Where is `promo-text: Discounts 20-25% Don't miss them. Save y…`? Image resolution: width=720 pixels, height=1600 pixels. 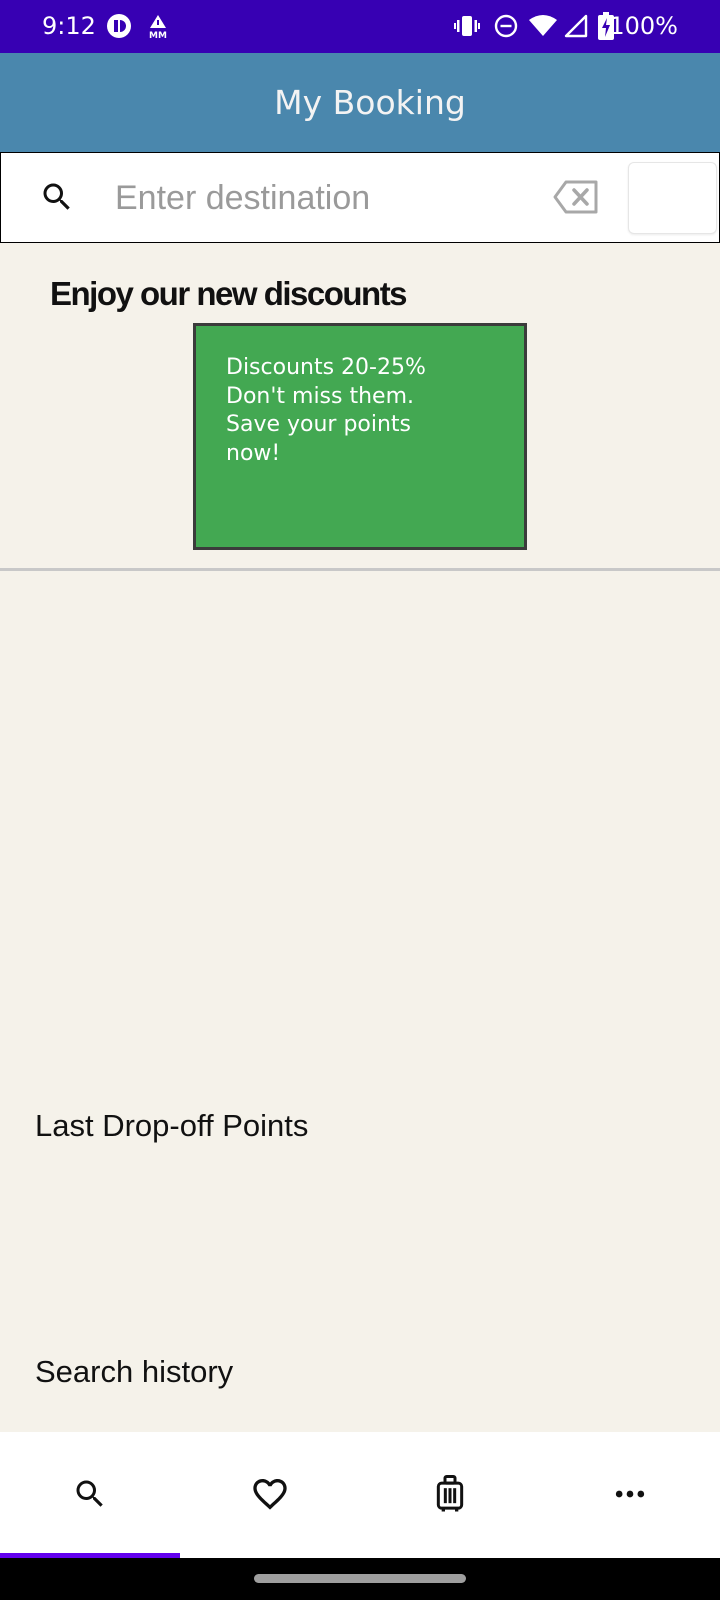 promo-text: Discounts 20-25% Don't miss them. Save y… is located at coordinates (356, 411).